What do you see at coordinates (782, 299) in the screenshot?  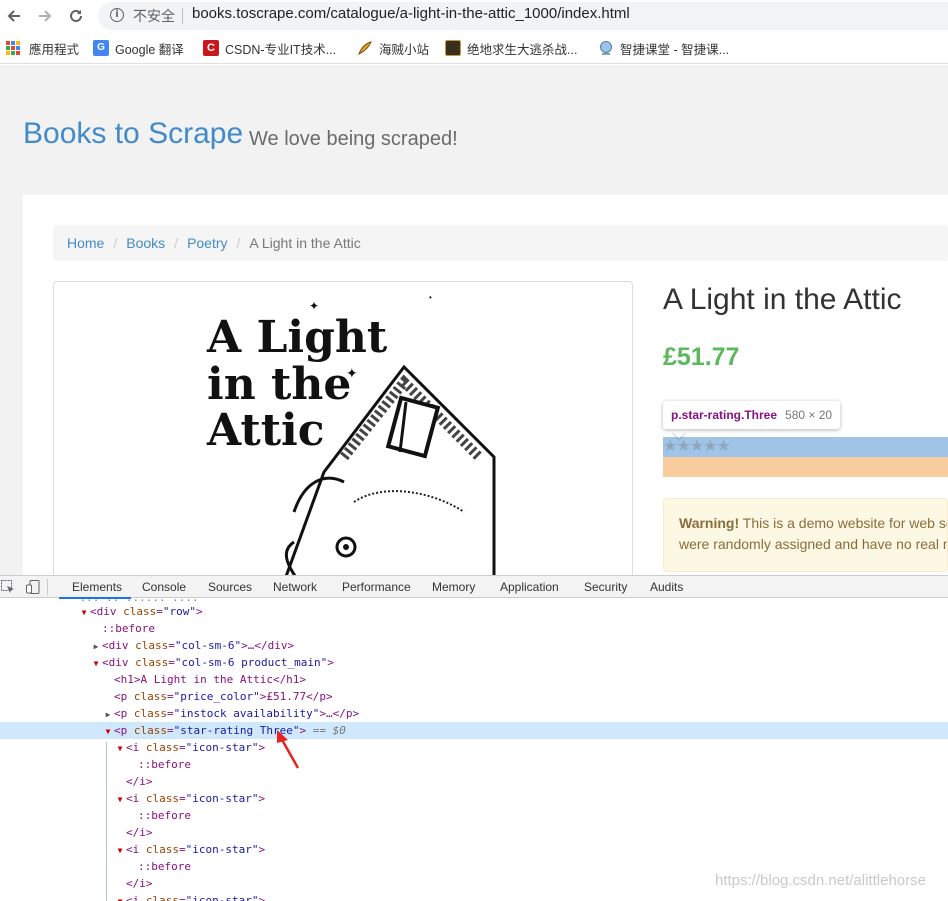 I see `product-title: A Light in the Attic` at bounding box center [782, 299].